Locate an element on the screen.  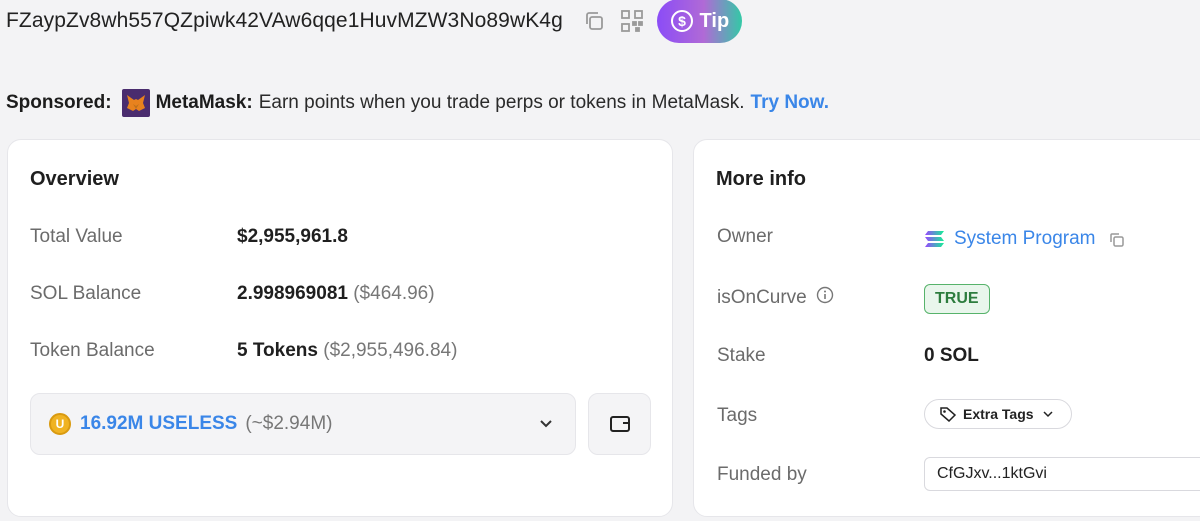
wallet-icon is located at coordinates (619, 424).